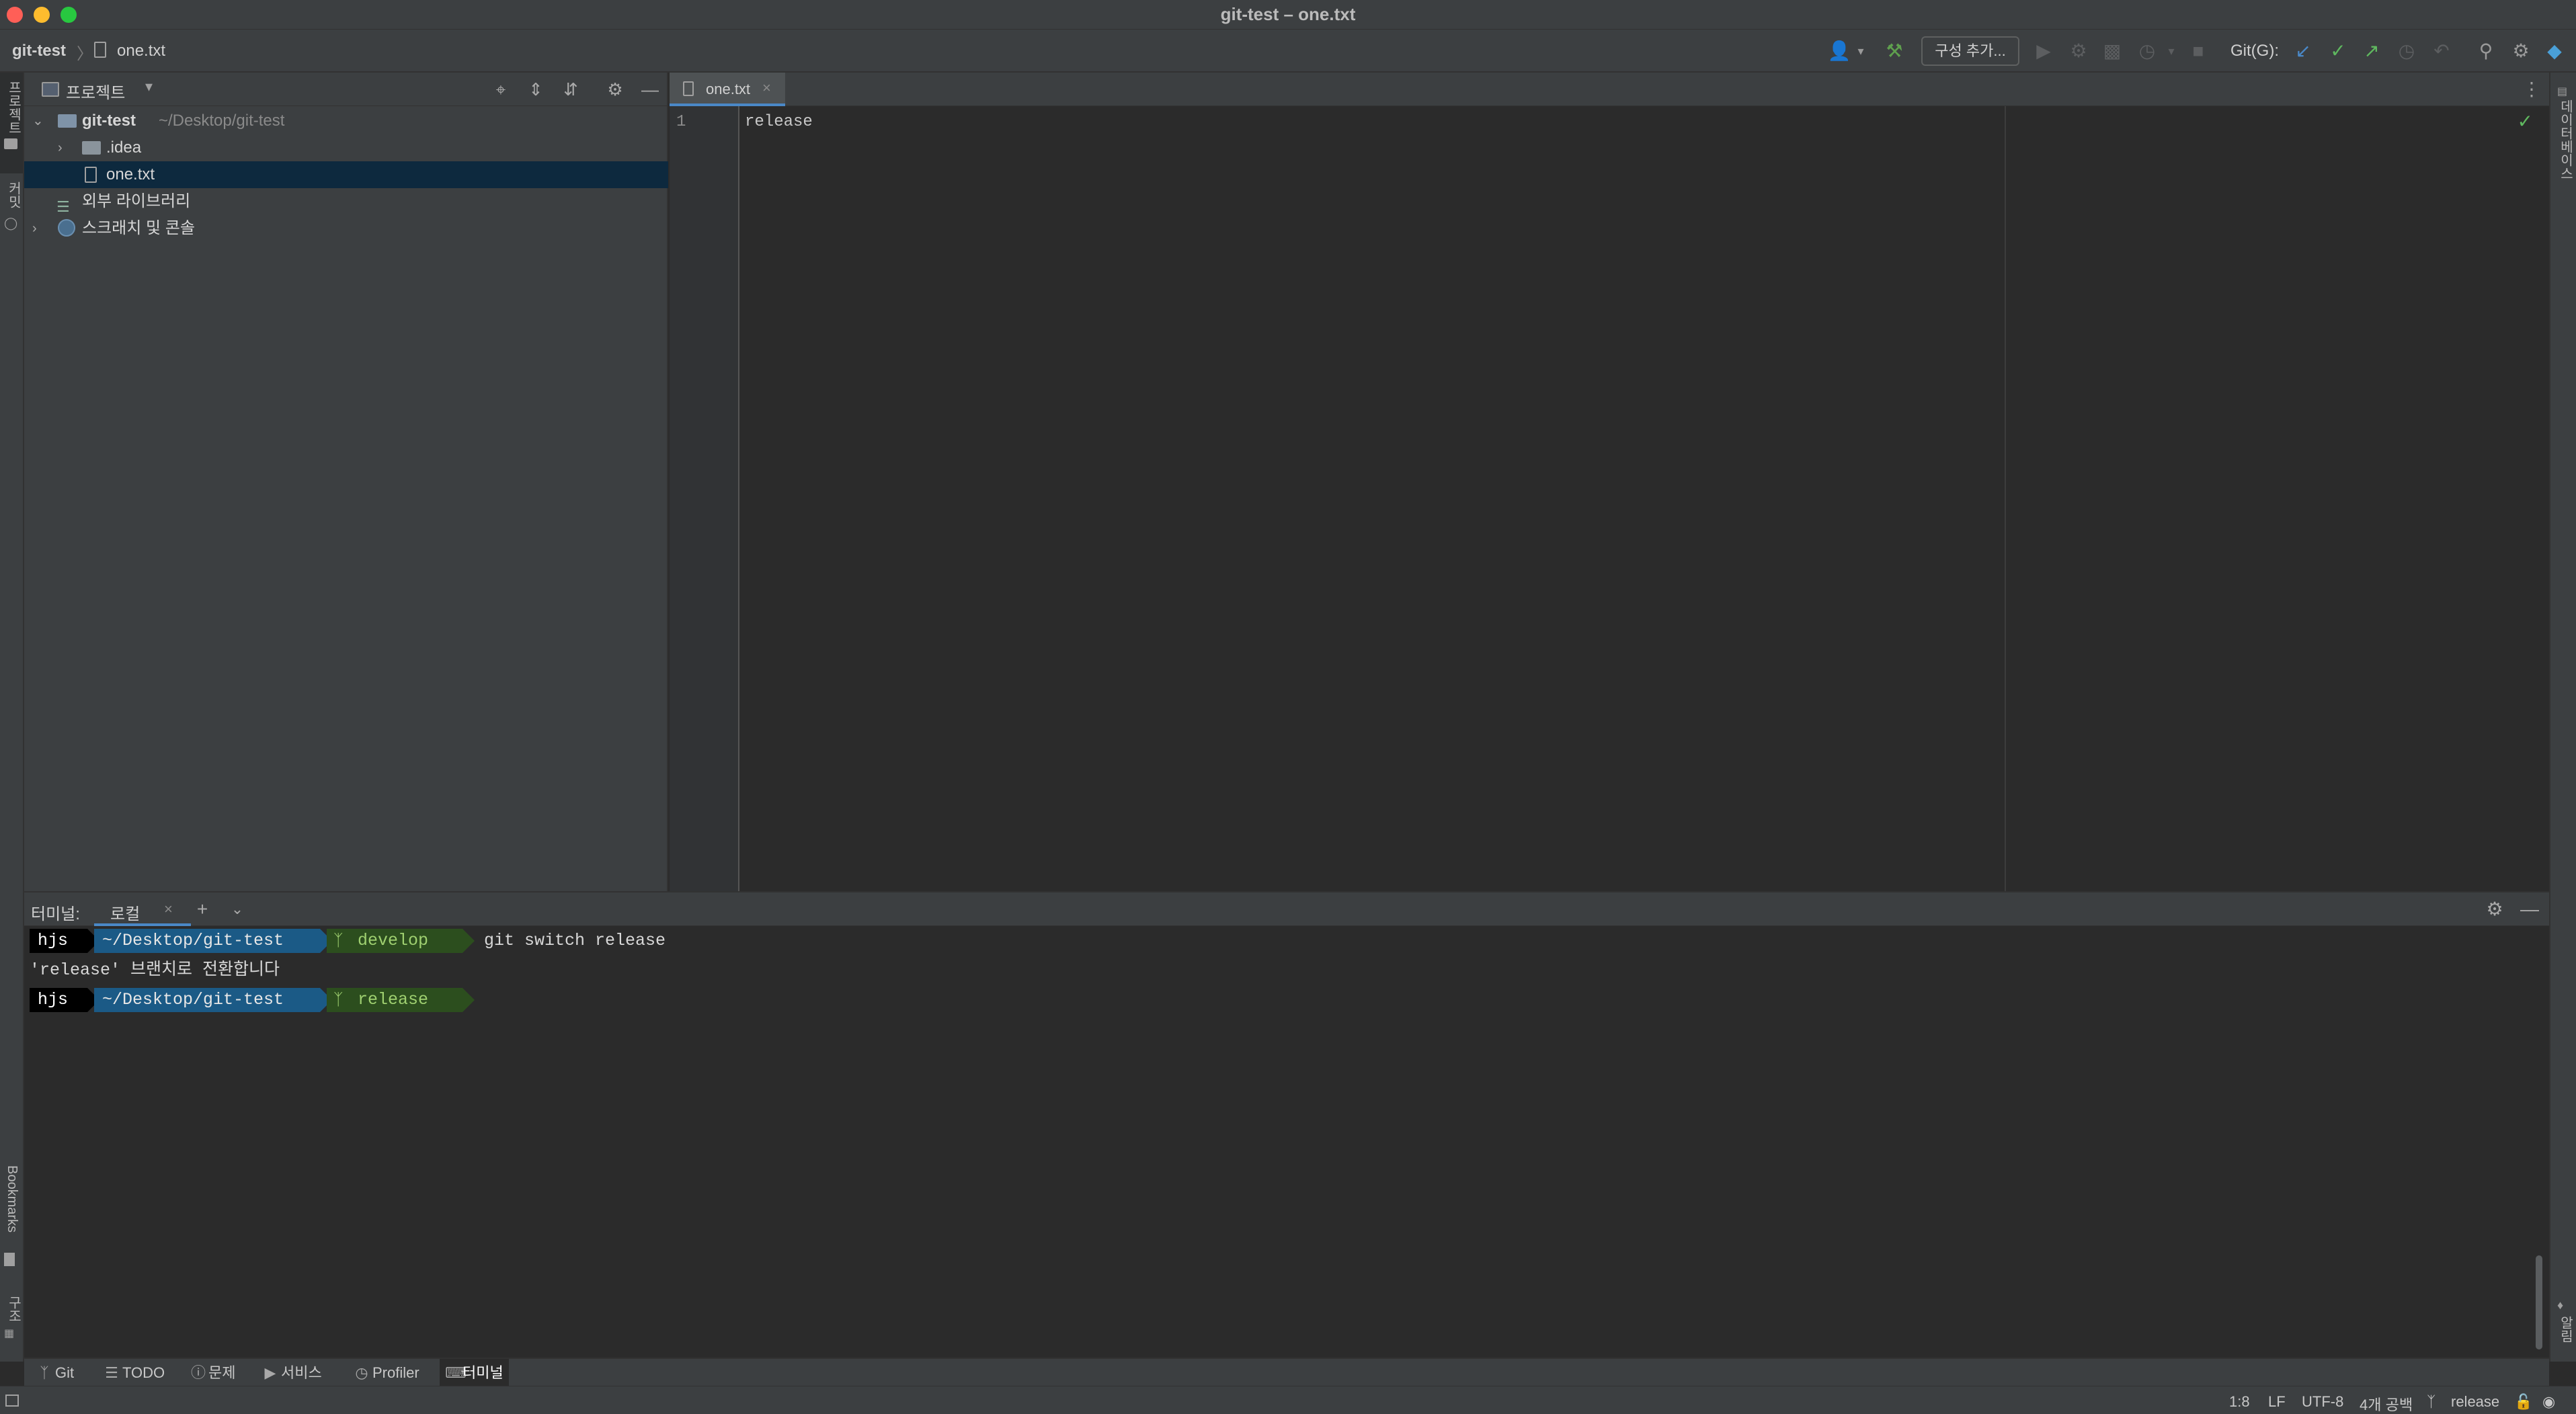 This screenshot has width=2576, height=1414. What do you see at coordinates (2386, 1403) in the screenshot?
I see `indent-setting: 4개 공백` at bounding box center [2386, 1403].